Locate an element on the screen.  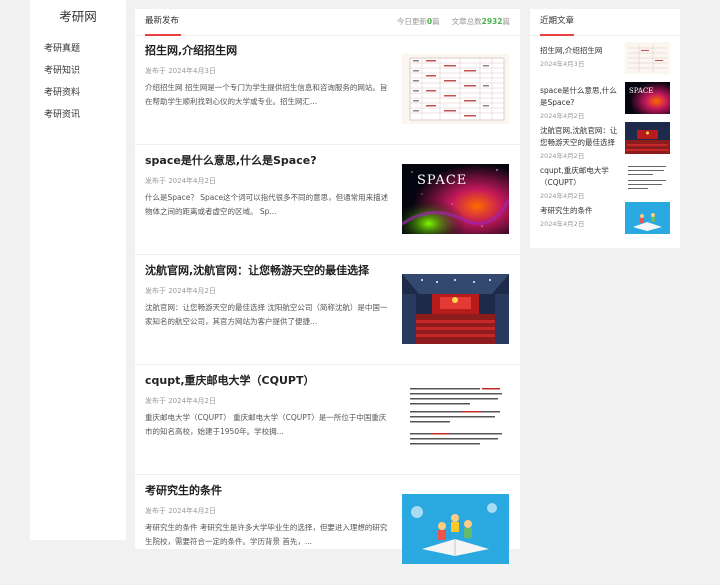
latest-posts-title: 最新发布 is located at coordinates (163, 22).